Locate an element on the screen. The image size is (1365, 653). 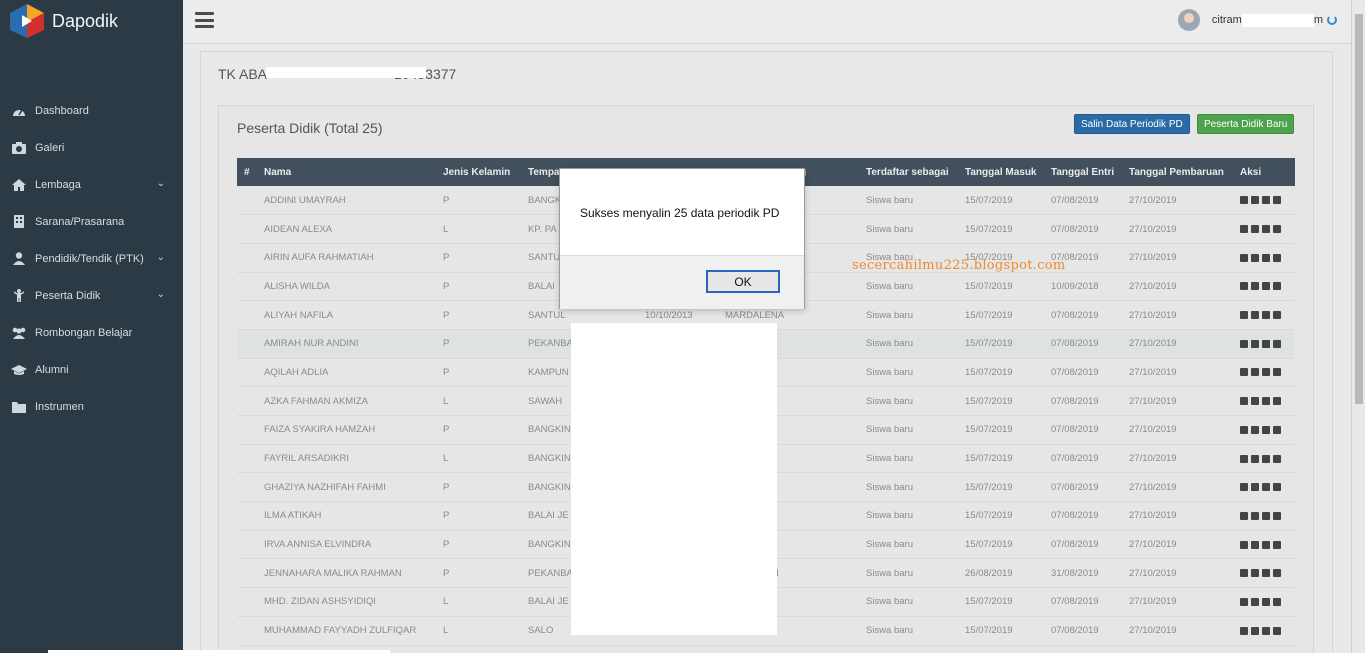
sidebar-item-dashboard: Dashboard is located at coordinates (91, 110).